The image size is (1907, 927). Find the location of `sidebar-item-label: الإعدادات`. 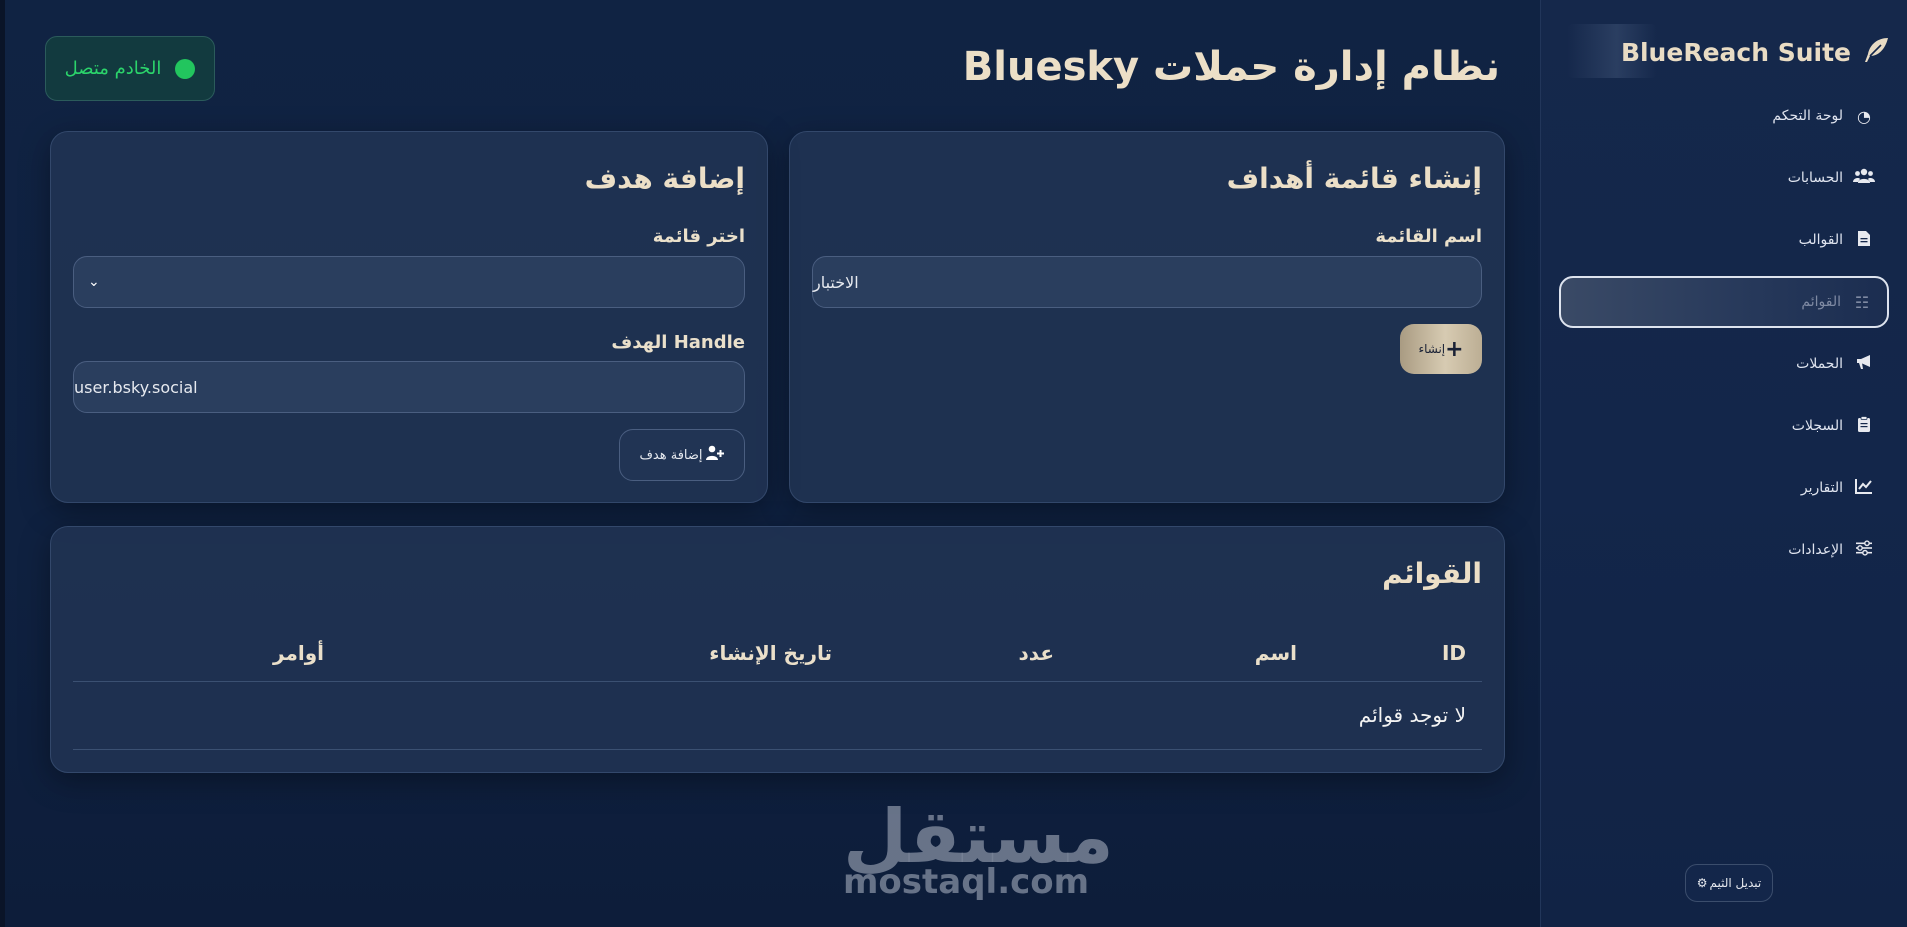

sidebar-item-label: الإعدادات is located at coordinates (1815, 550).